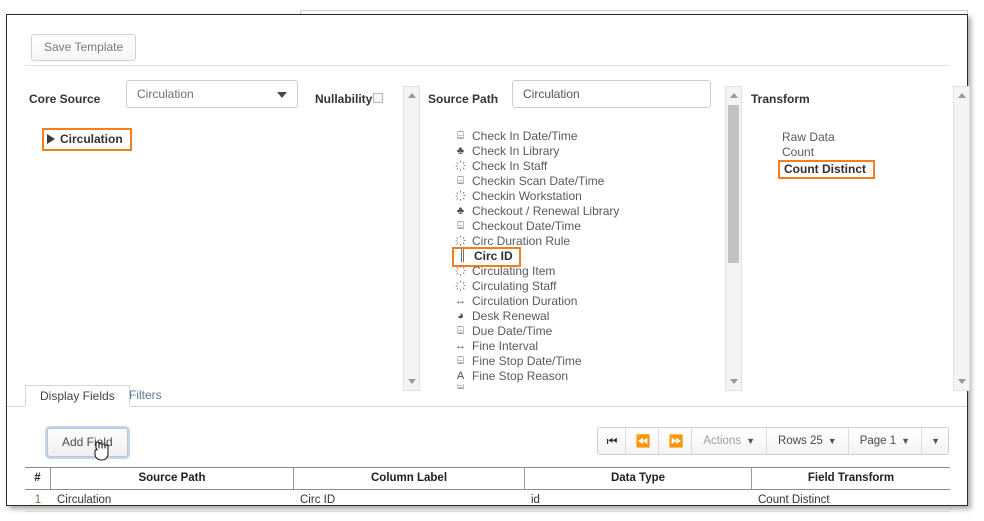 This screenshot has width=984, height=521. Describe the element at coordinates (527, 361) in the screenshot. I see `source-path-item-label: Fine Stop Date/Time` at that location.